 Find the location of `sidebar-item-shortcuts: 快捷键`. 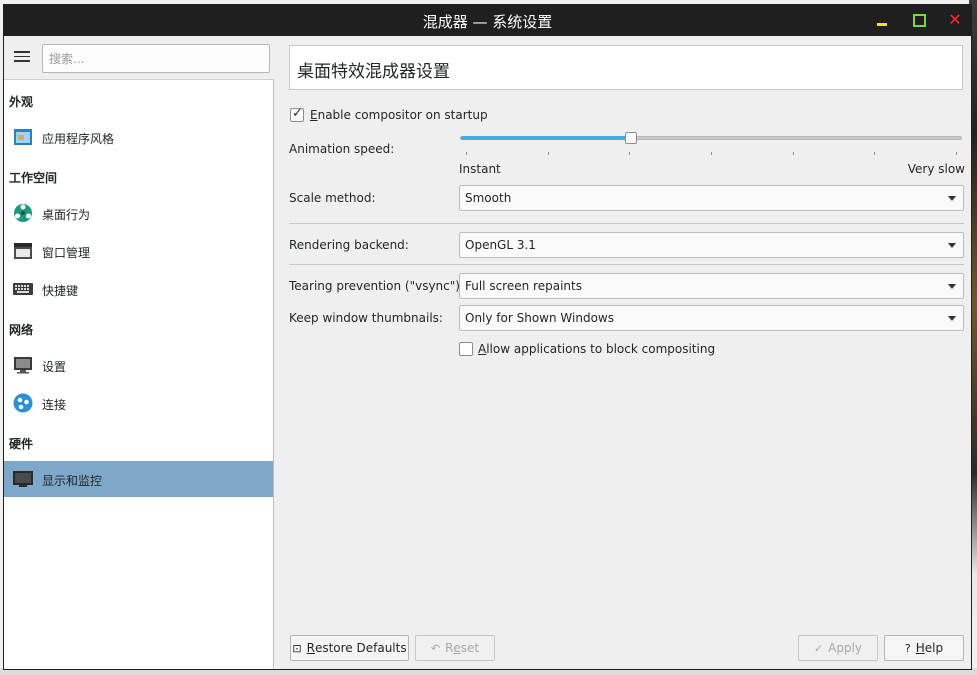

sidebar-item-shortcuts: 快捷键 is located at coordinates (138, 289).